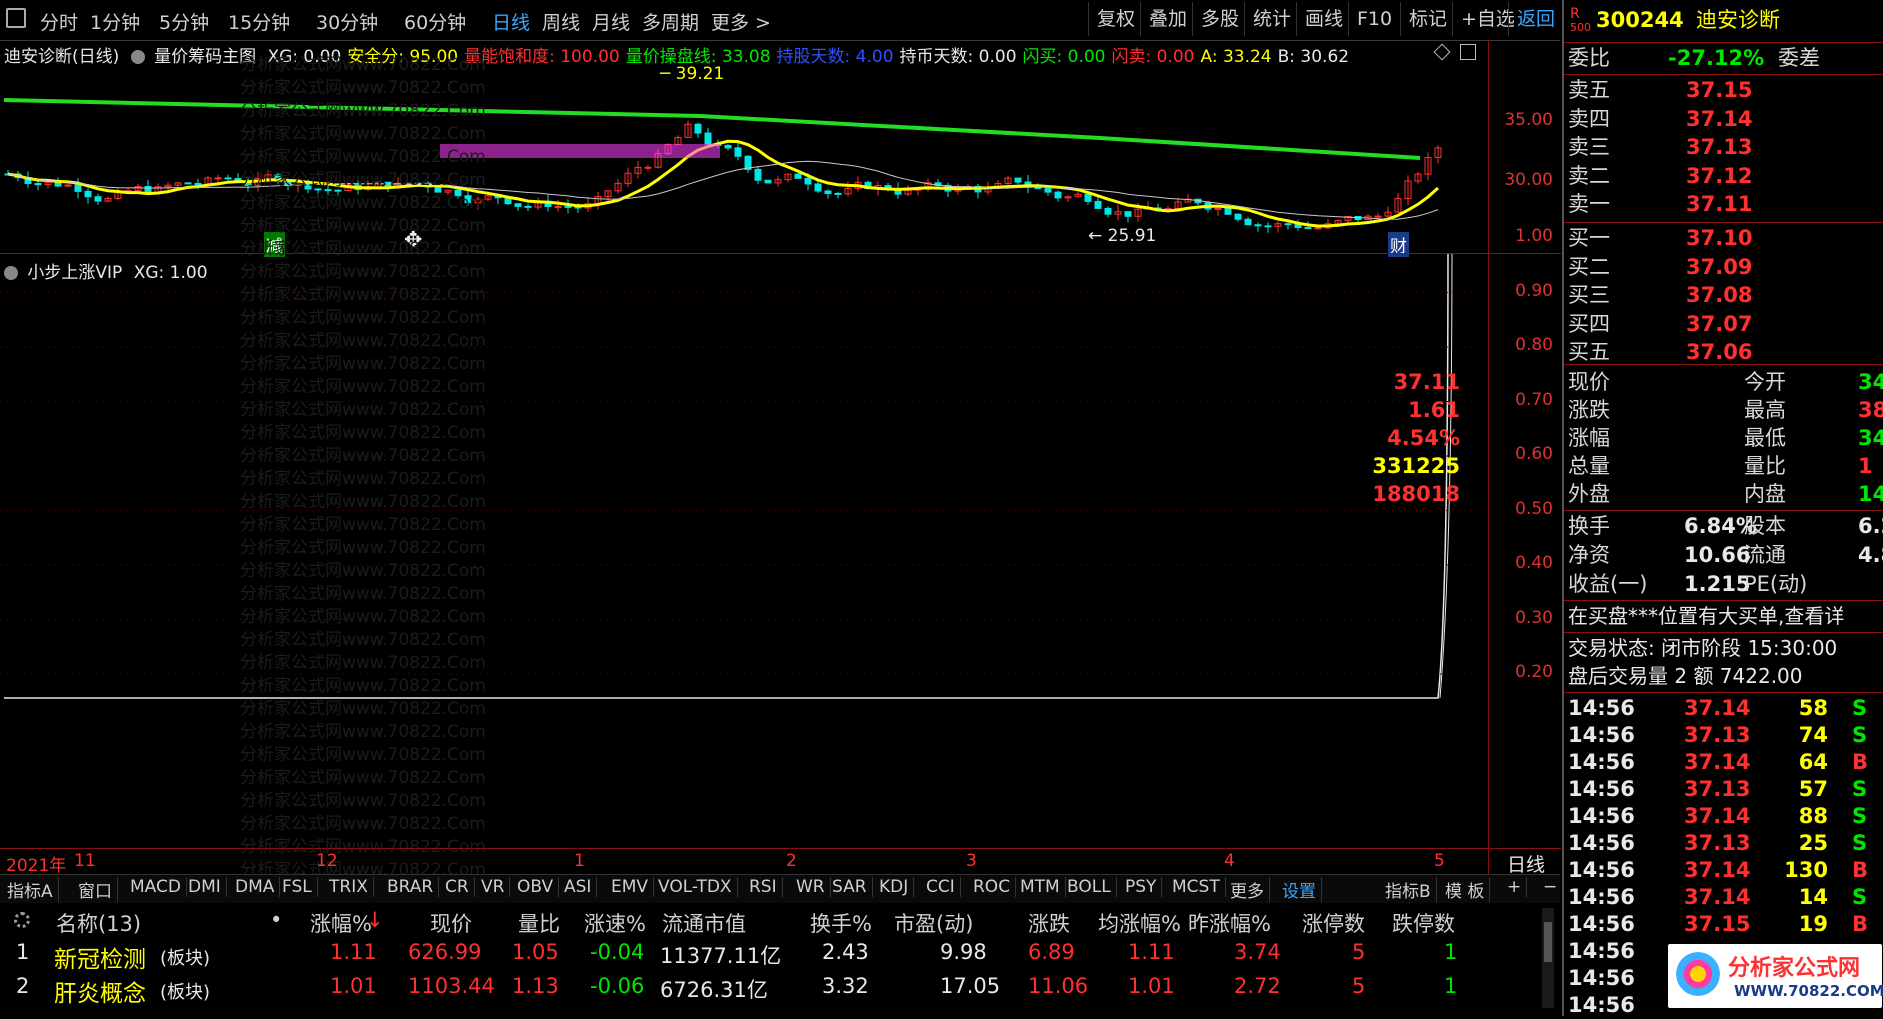  What do you see at coordinates (539, 923) in the screenshot?
I see `col-header-4: 量比` at bounding box center [539, 923].